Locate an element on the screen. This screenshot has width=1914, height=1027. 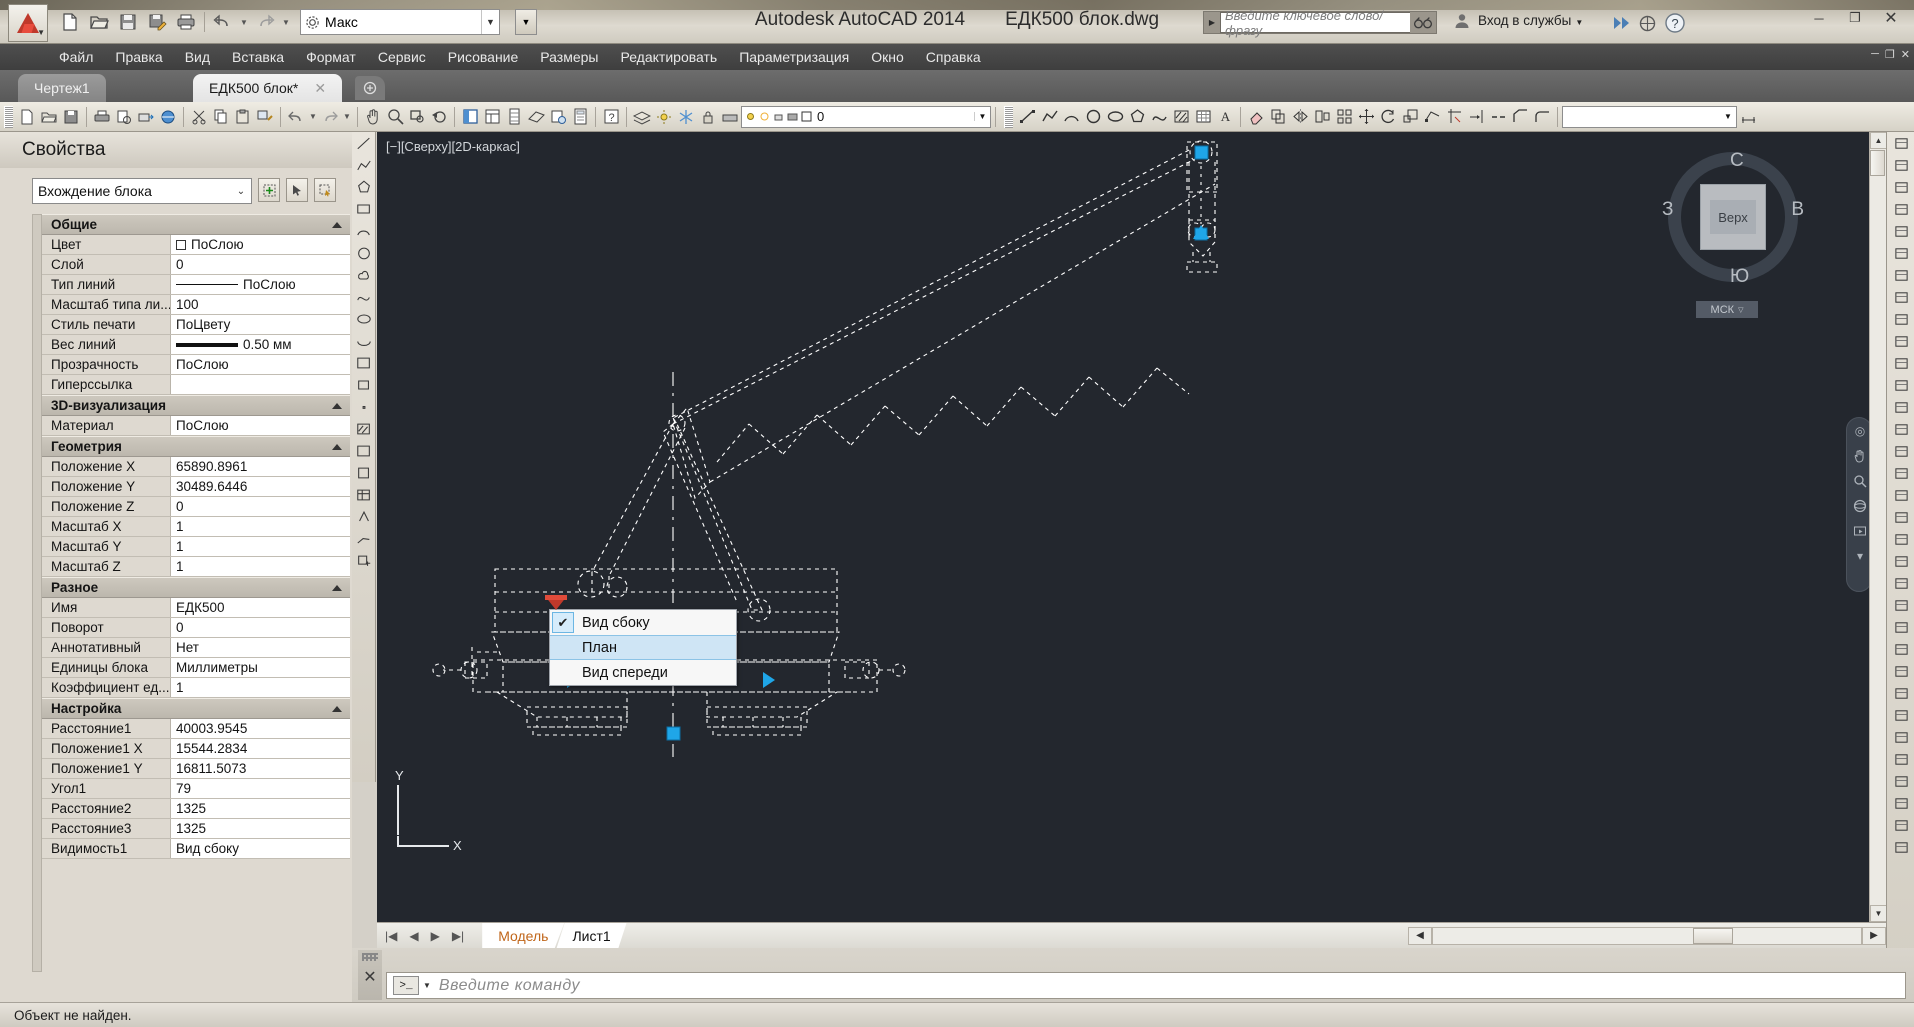
circle-icon is located at coordinates (364, 253).